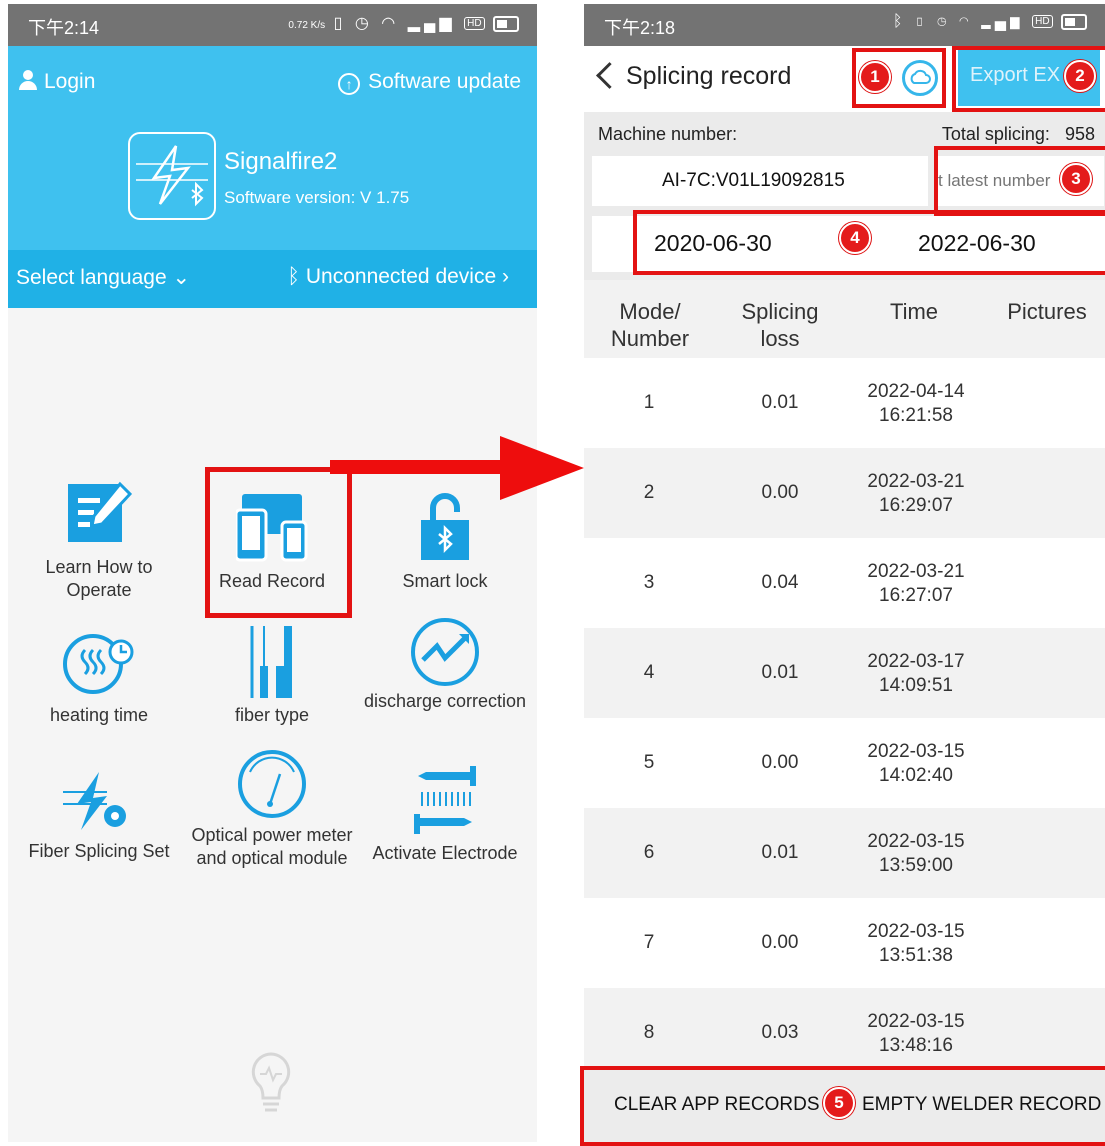 The image size is (1105, 1146). Describe the element at coordinates (307, 25) in the screenshot. I see `network-speed: 0.72 K/s` at that location.